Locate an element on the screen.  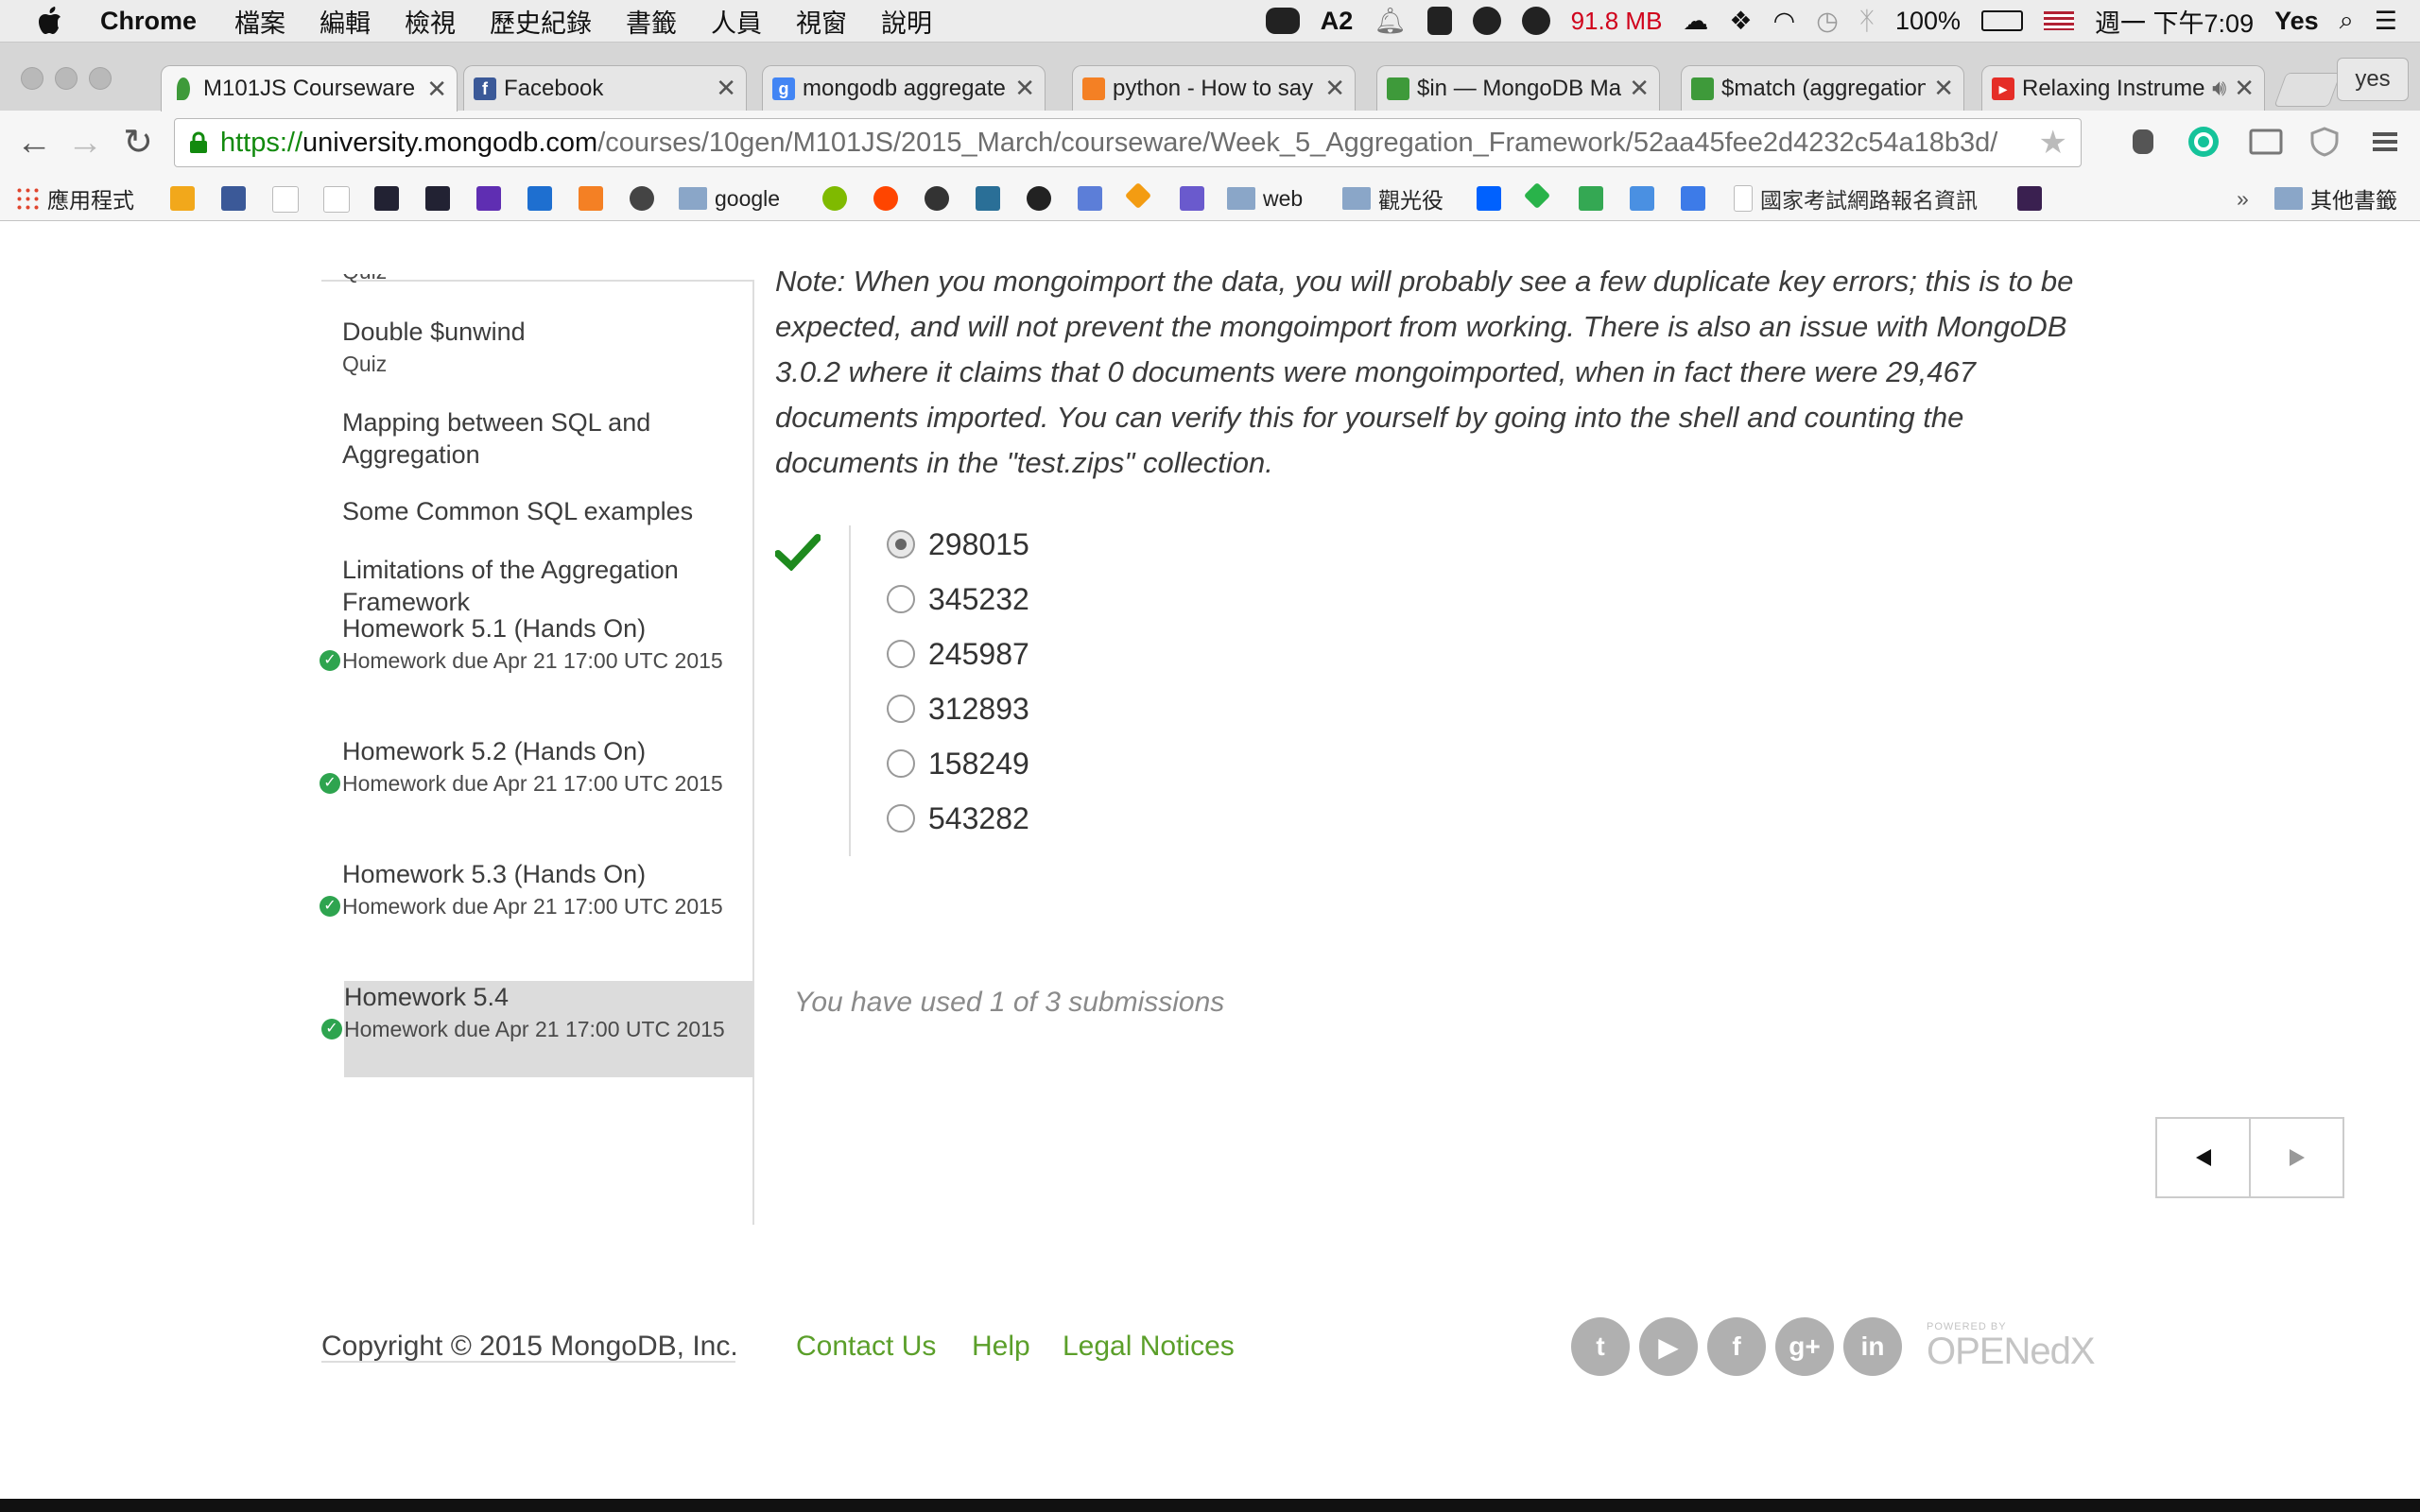
sidebar-item-sql-mapping: Mapping between SQL and Aggregation is located at coordinates (543, 438).